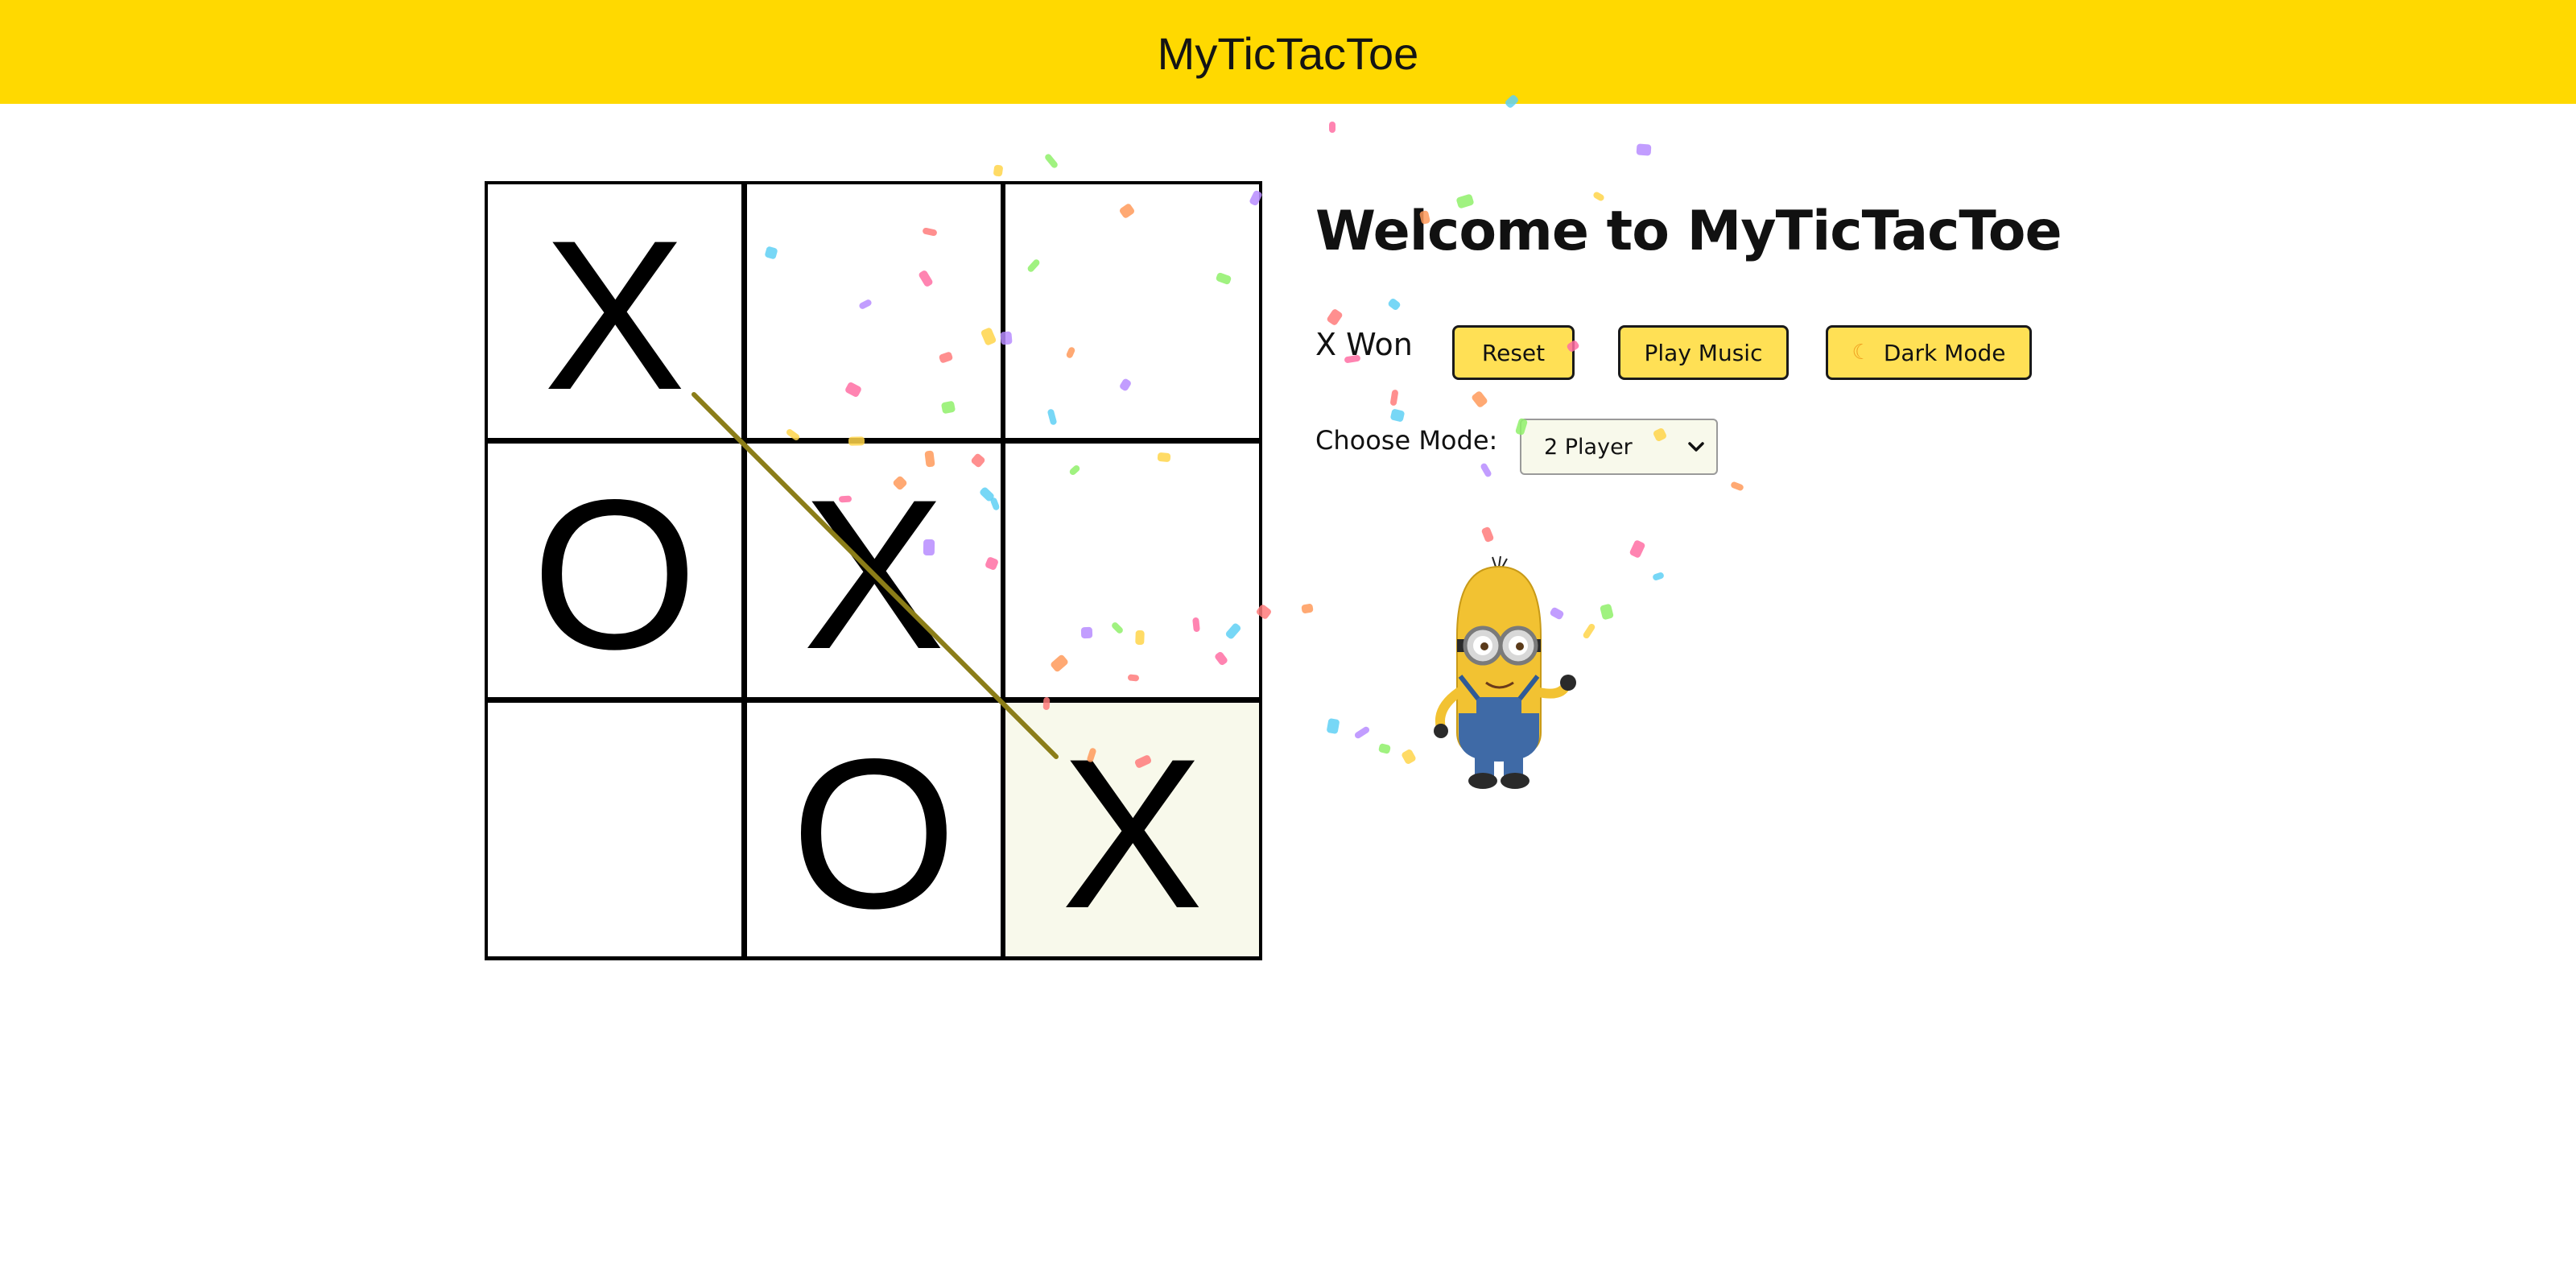 The image size is (2576, 1288). Describe the element at coordinates (1688, 231) in the screenshot. I see `page-heading: Welcome to MyTicTacToe` at that location.